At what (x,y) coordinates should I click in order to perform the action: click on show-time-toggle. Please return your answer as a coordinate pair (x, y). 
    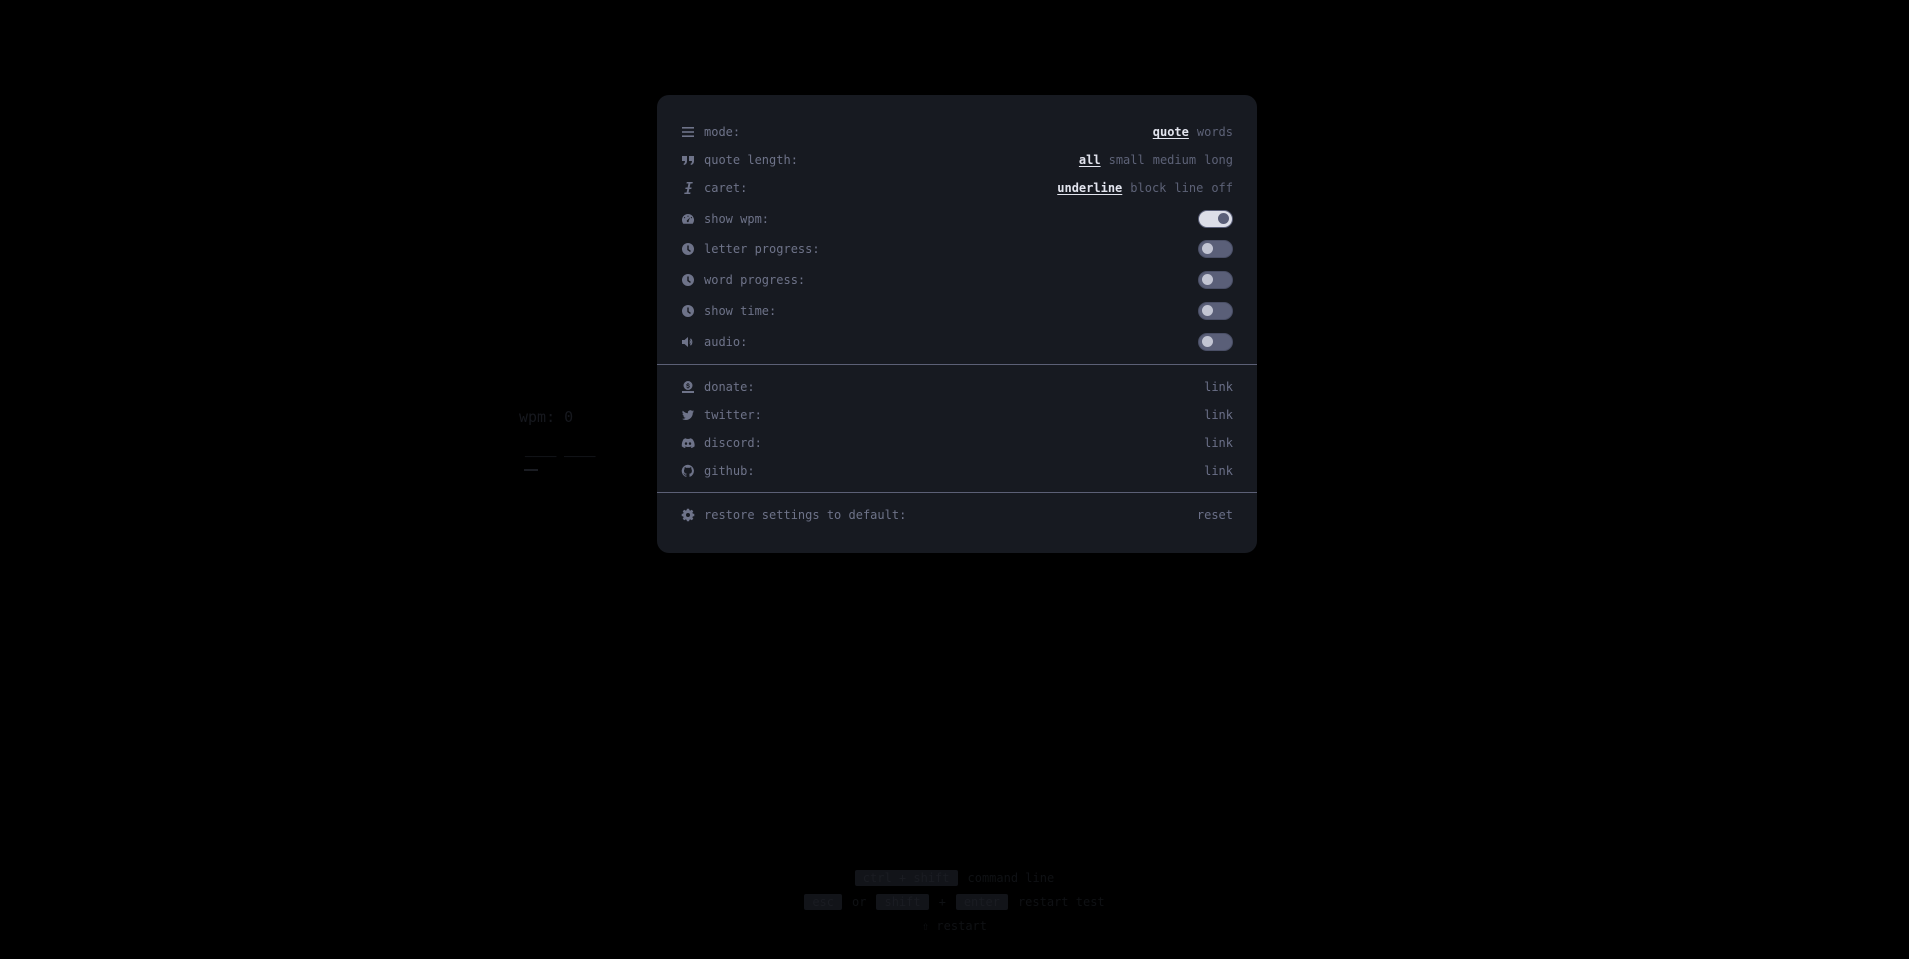
    Looking at the image, I should click on (1215, 311).